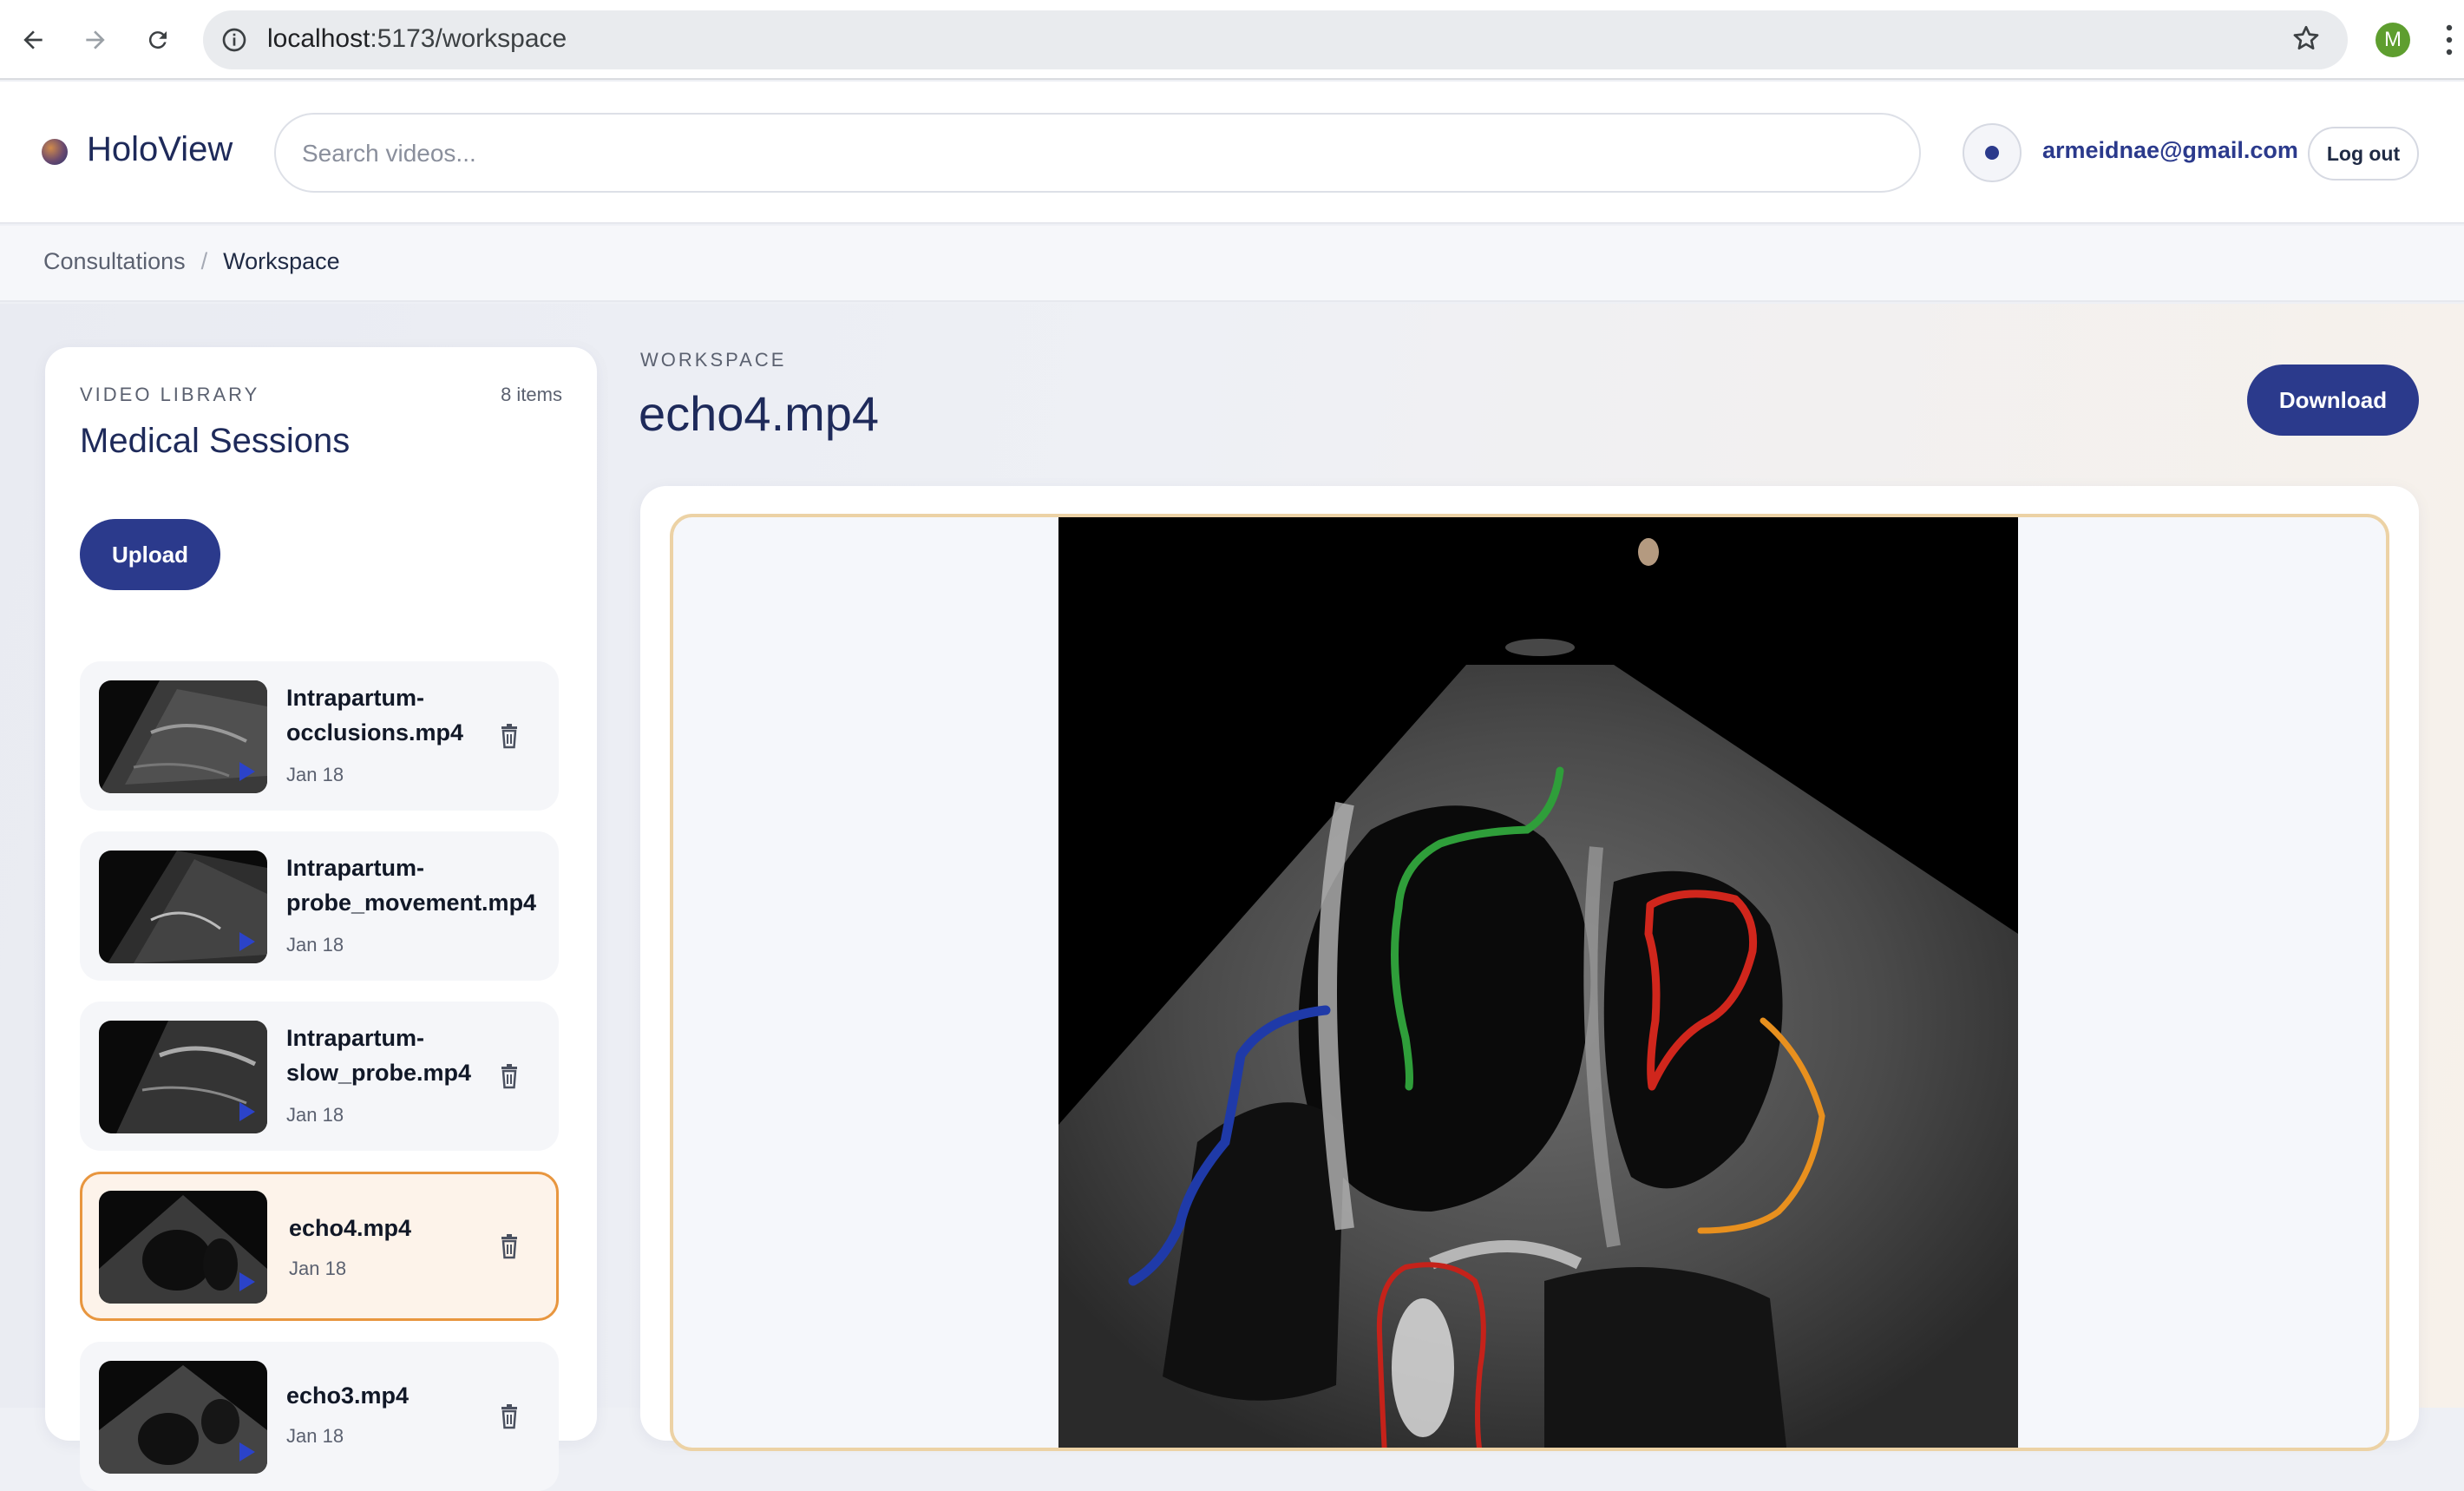 The height and width of the screenshot is (1491, 2464). I want to click on search-bar, so click(1097, 153).